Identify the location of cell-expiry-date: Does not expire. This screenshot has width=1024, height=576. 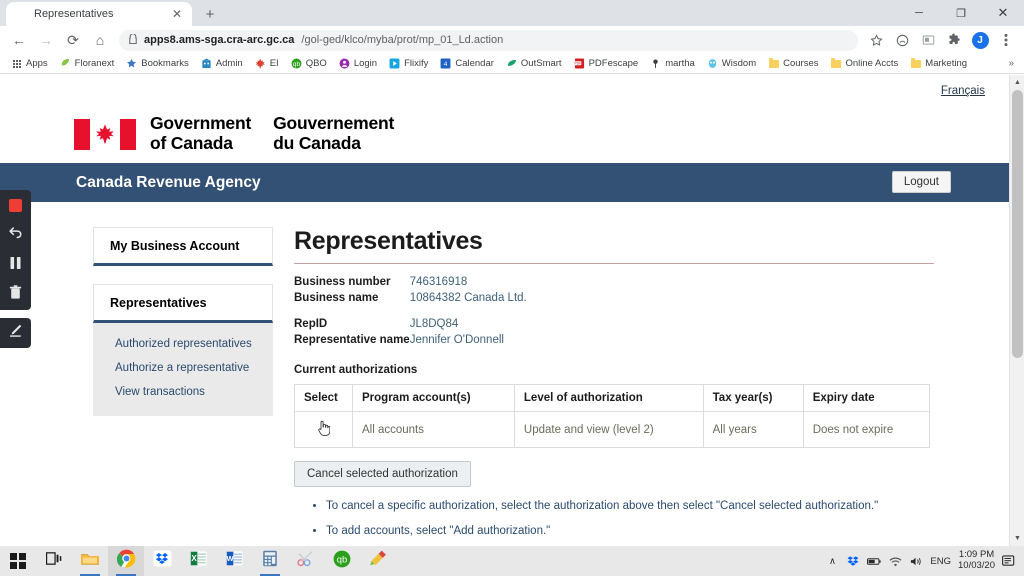
(866, 429).